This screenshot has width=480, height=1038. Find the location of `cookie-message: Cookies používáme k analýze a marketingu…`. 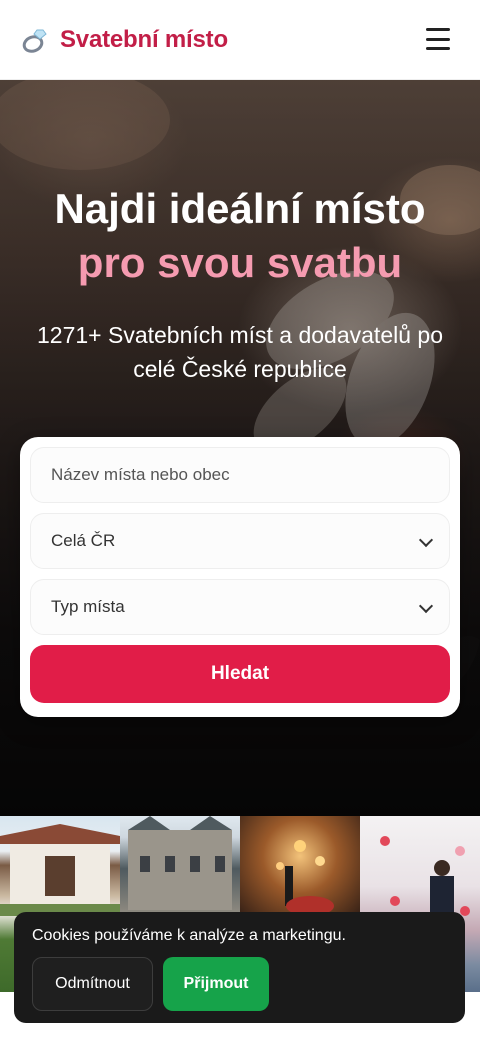

cookie-message: Cookies používáme k analýze a marketingu… is located at coordinates (189, 935).